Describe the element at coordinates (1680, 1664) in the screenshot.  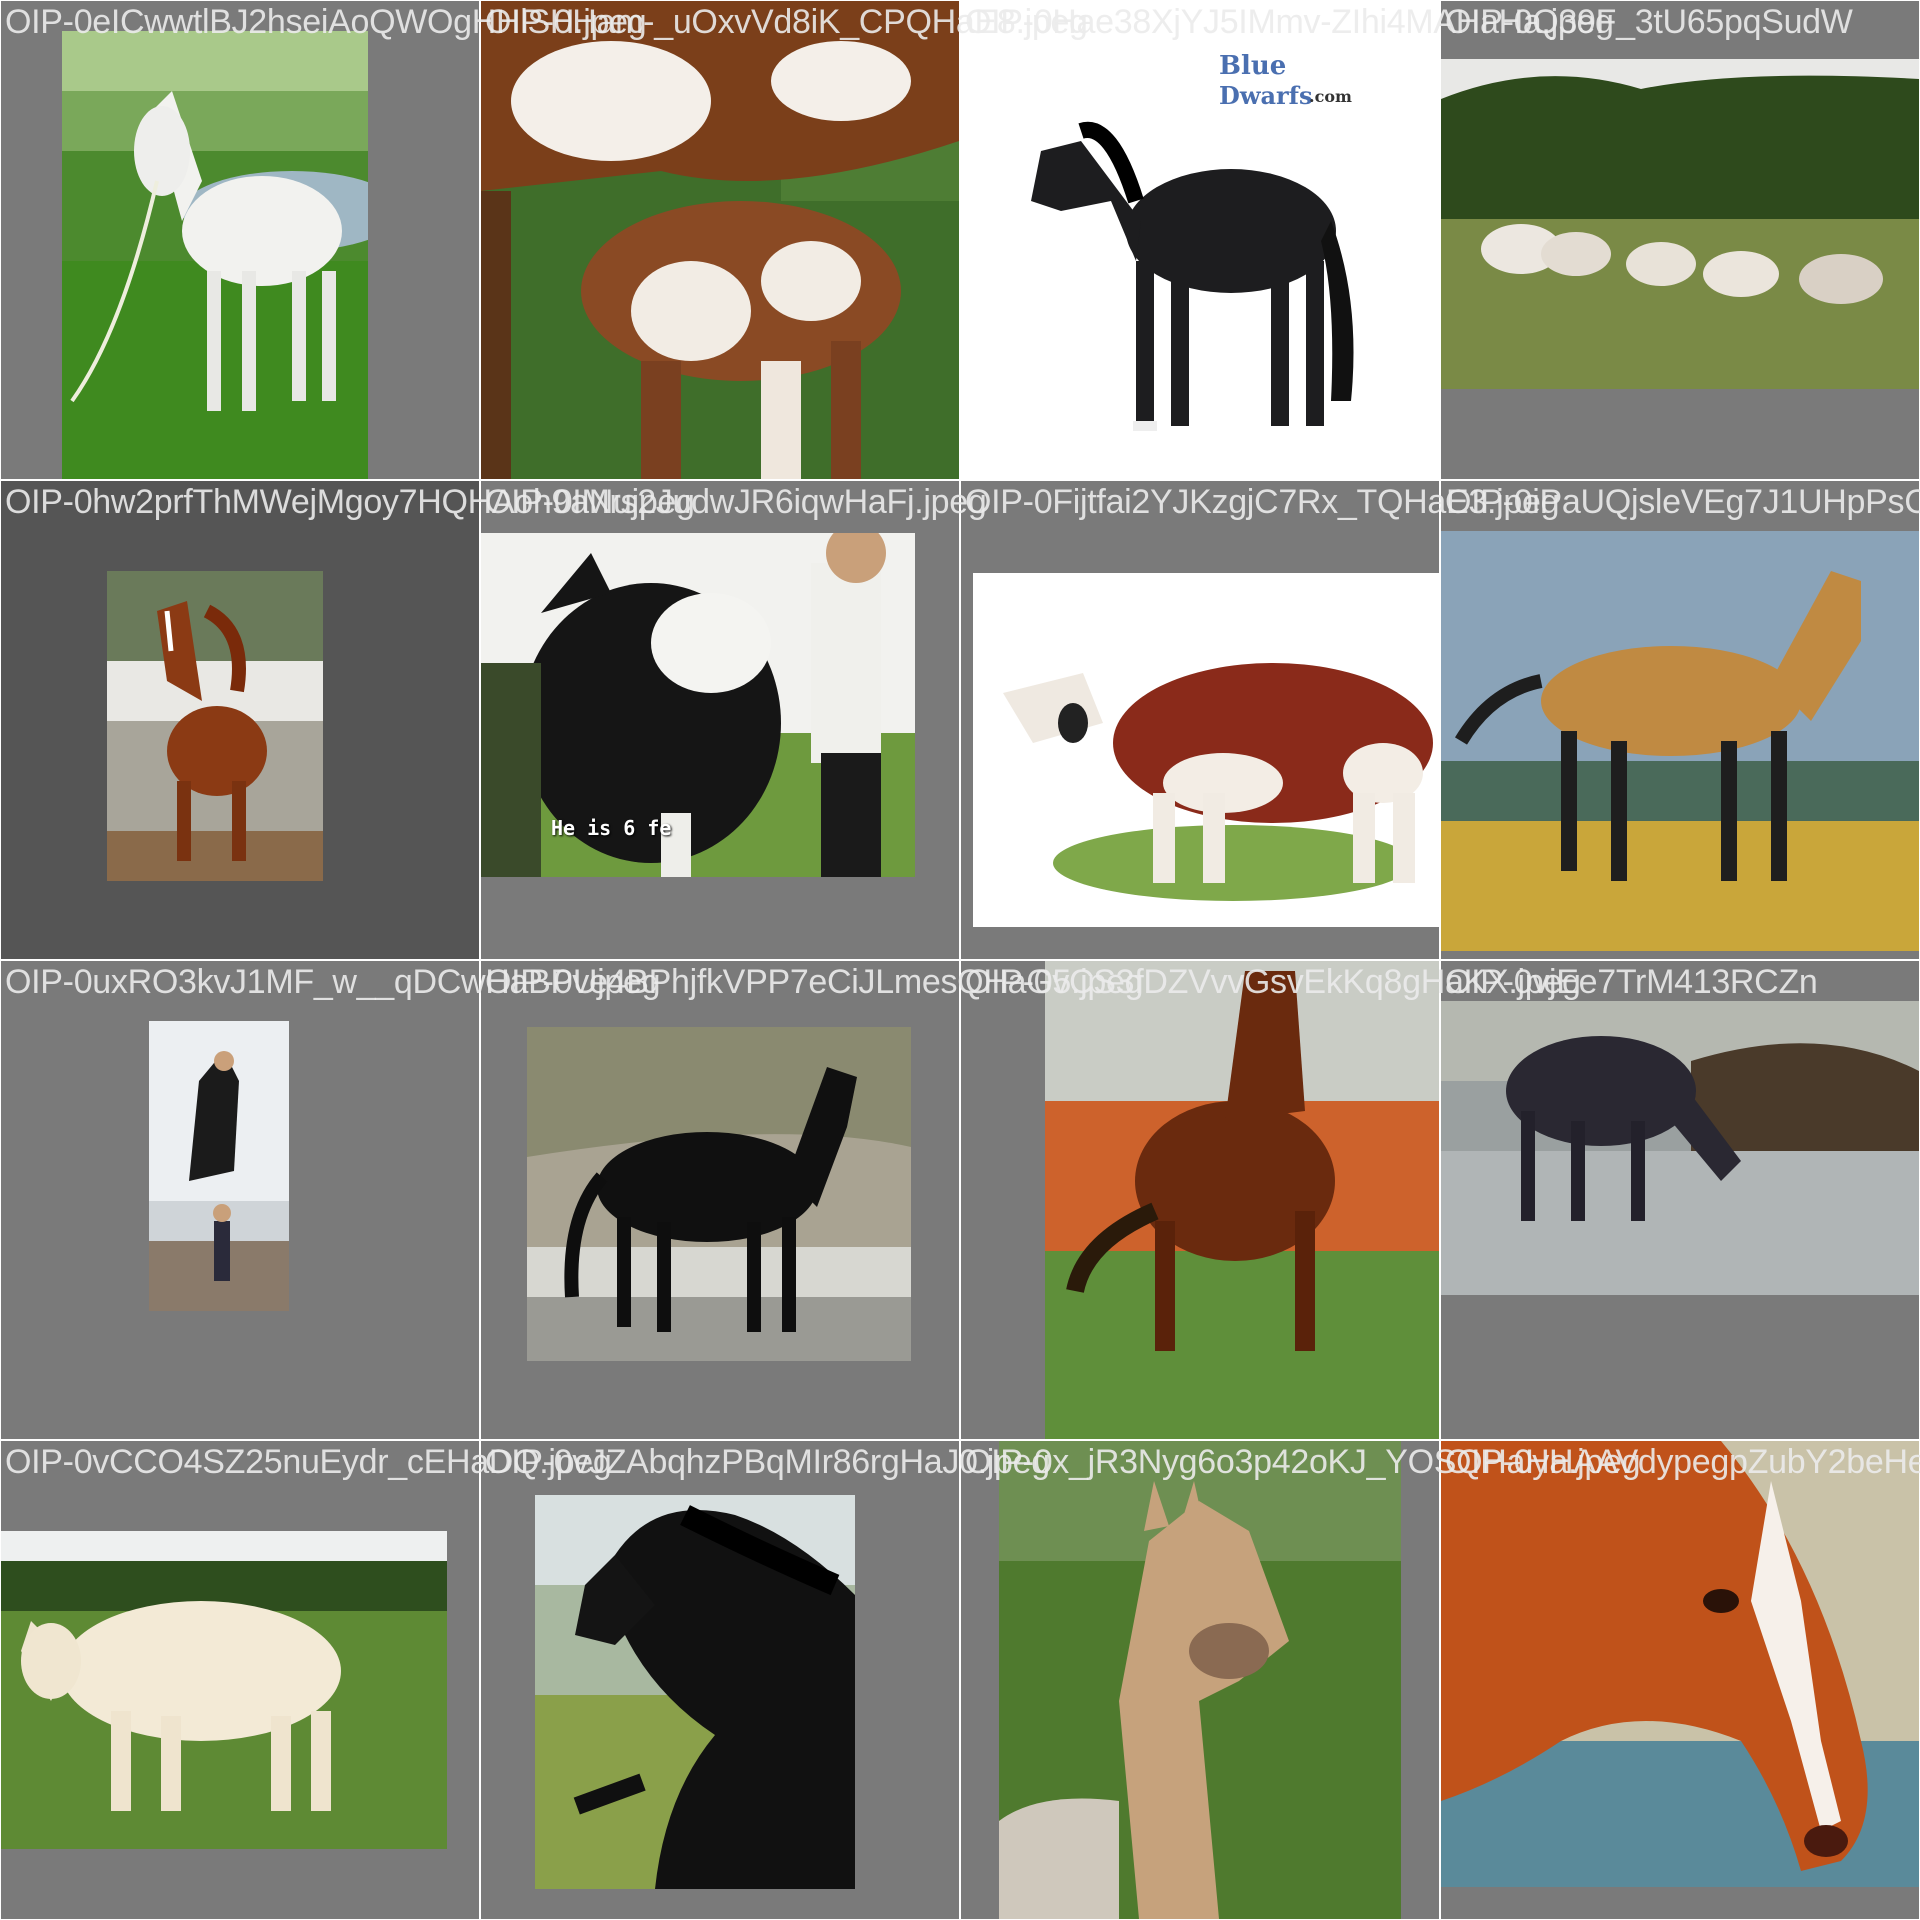
I see `photo-chestnut-arabian-head` at that location.